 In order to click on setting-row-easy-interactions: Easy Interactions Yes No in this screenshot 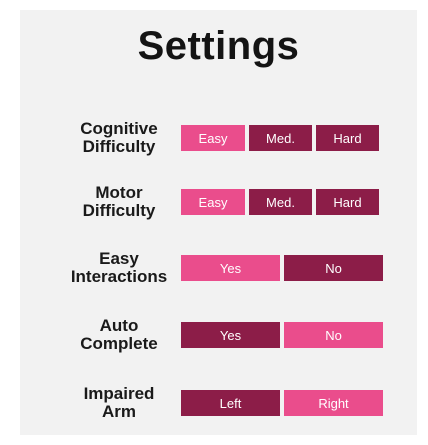, I will do `click(218, 268)`.